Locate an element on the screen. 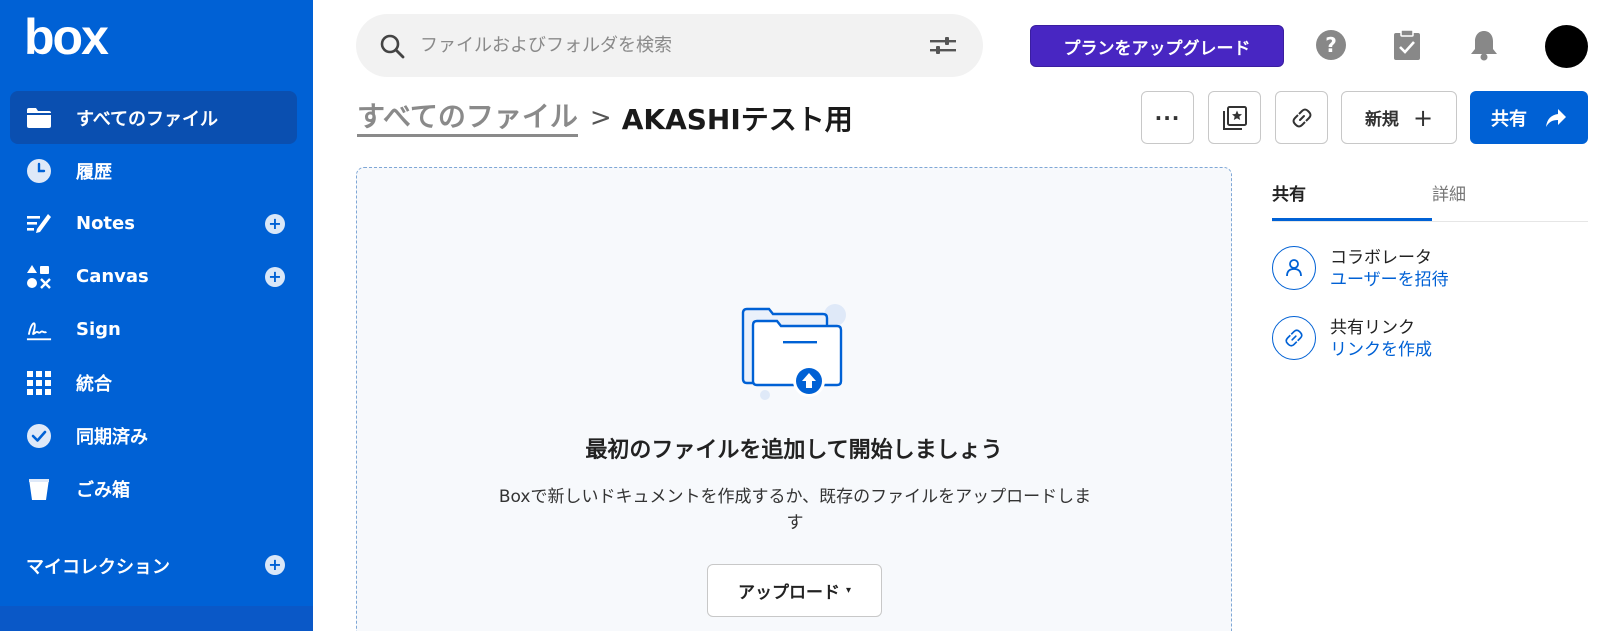 The height and width of the screenshot is (631, 1600). new-button-label: 新規 is located at coordinates (1381, 120).